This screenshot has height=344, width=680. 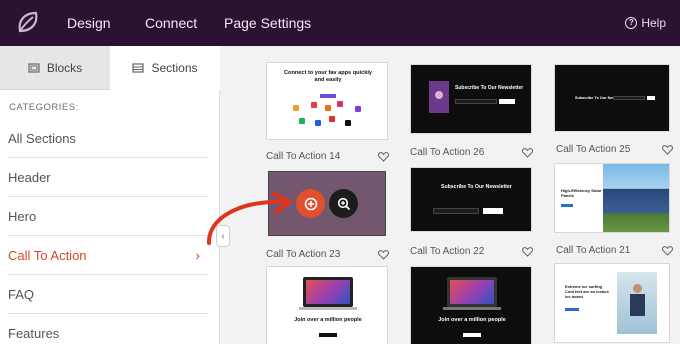 What do you see at coordinates (47, 255) in the screenshot?
I see `category-label: Call To Action` at bounding box center [47, 255].